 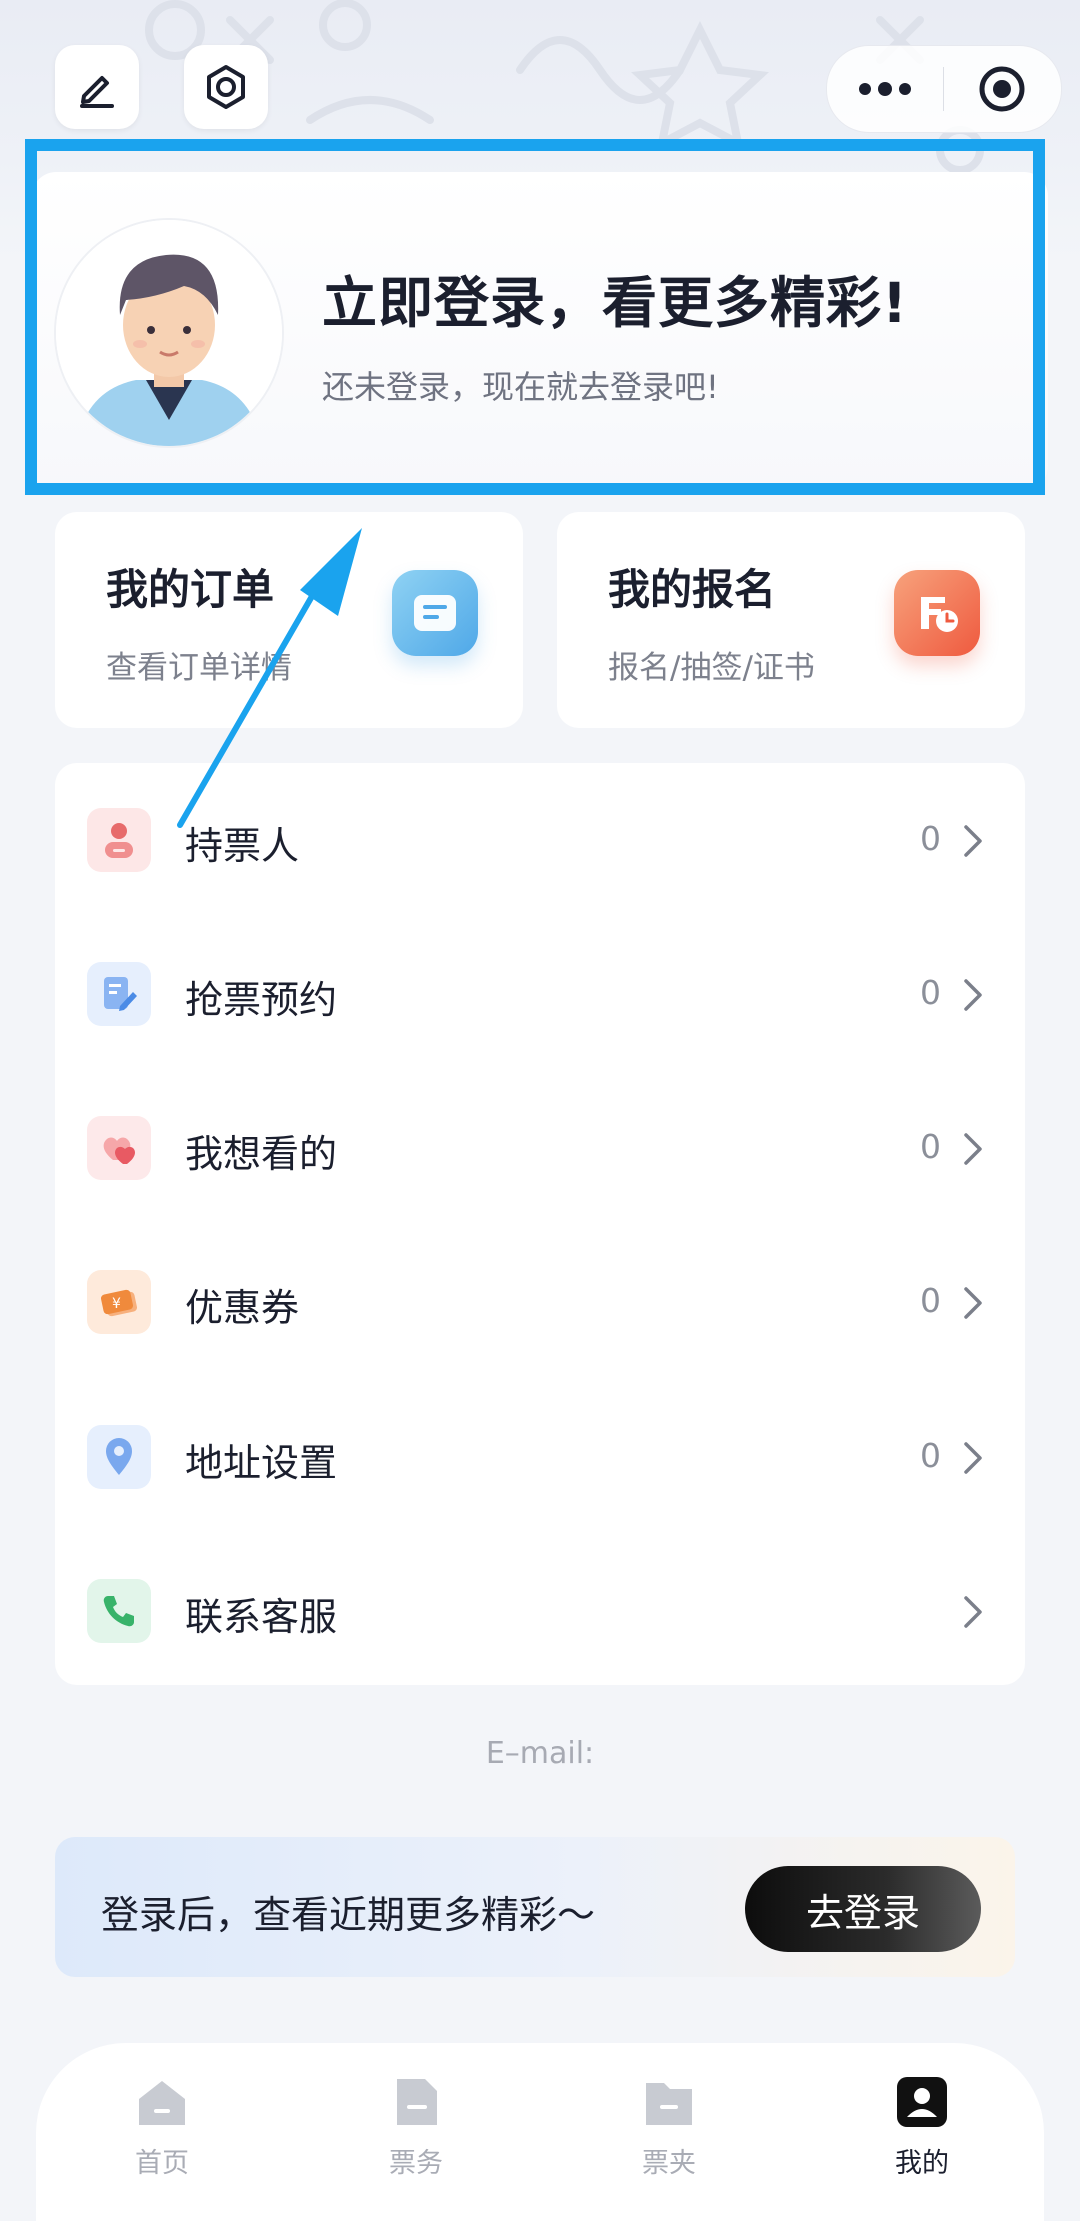 What do you see at coordinates (348, 1915) in the screenshot?
I see `banner-text: 登录后，查看近期更多精彩～` at bounding box center [348, 1915].